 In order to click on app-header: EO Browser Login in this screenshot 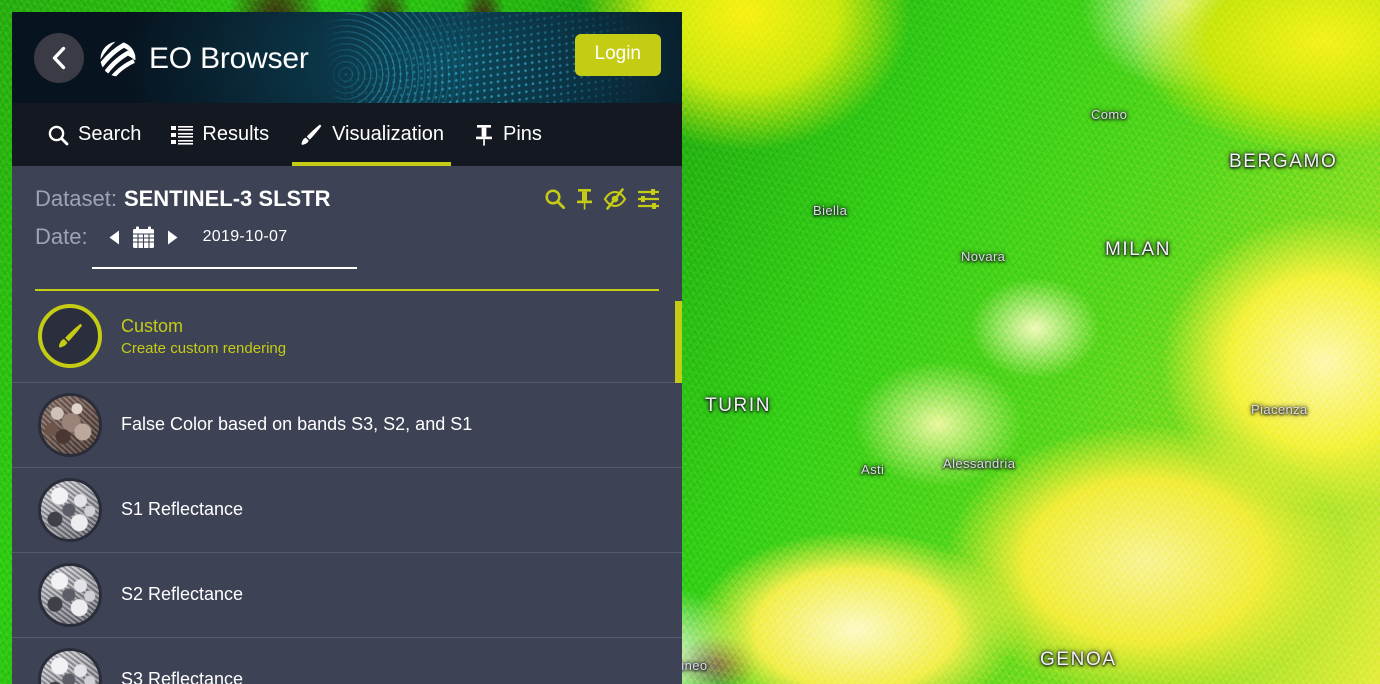, I will do `click(347, 57)`.